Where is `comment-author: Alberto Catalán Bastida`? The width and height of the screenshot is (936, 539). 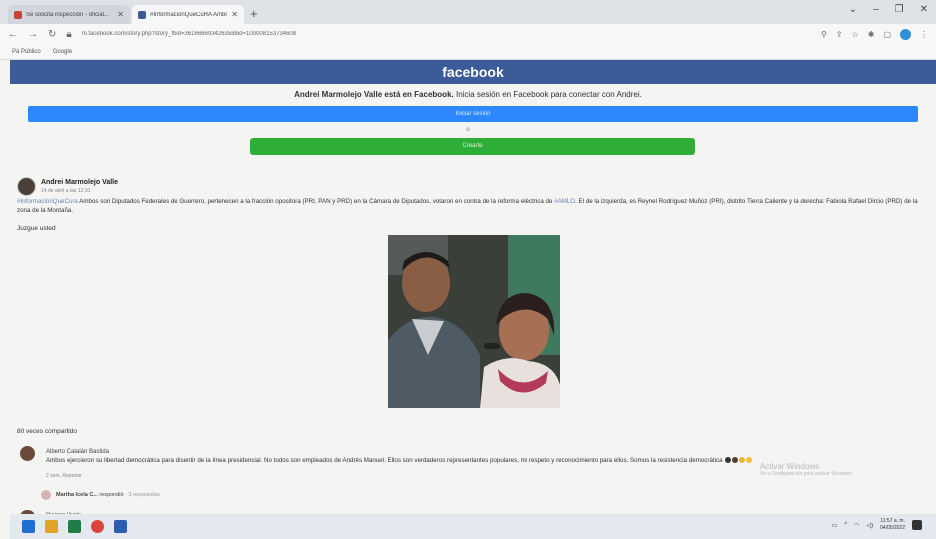 comment-author: Alberto Catalán Bastida is located at coordinates (77, 452).